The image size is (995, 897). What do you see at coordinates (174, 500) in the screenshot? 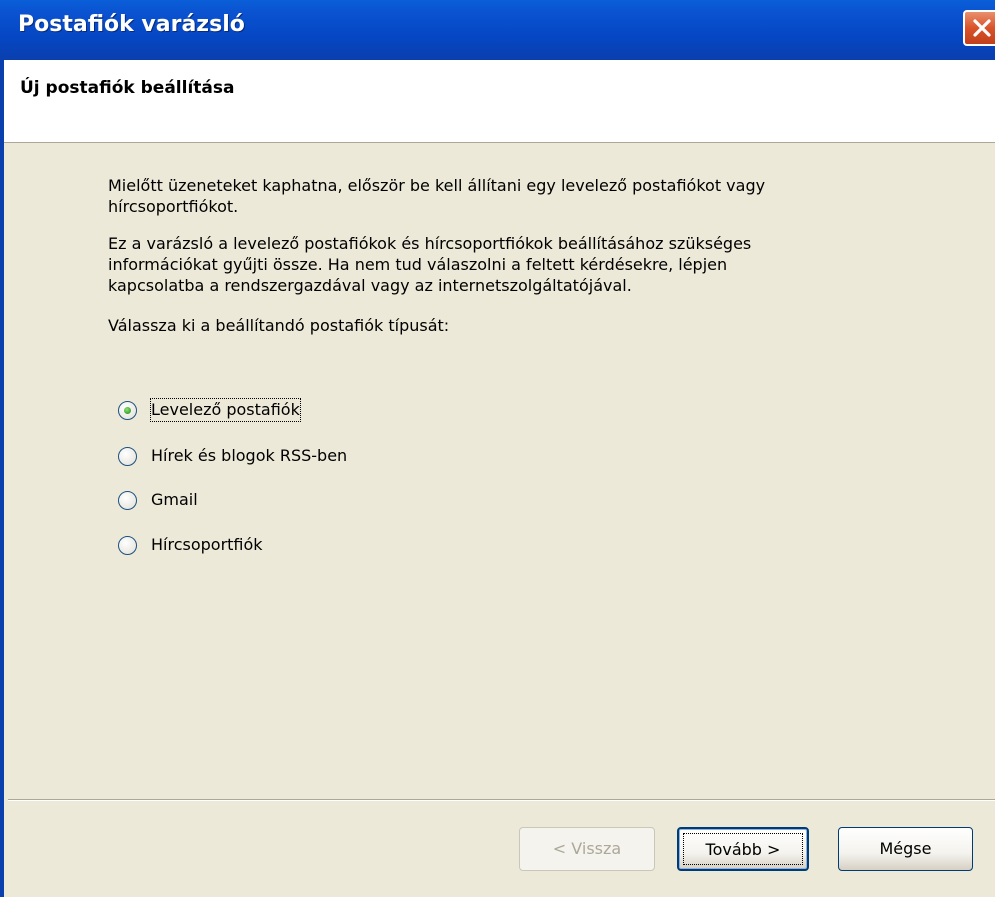
I see `radio-label: Gmail` at bounding box center [174, 500].